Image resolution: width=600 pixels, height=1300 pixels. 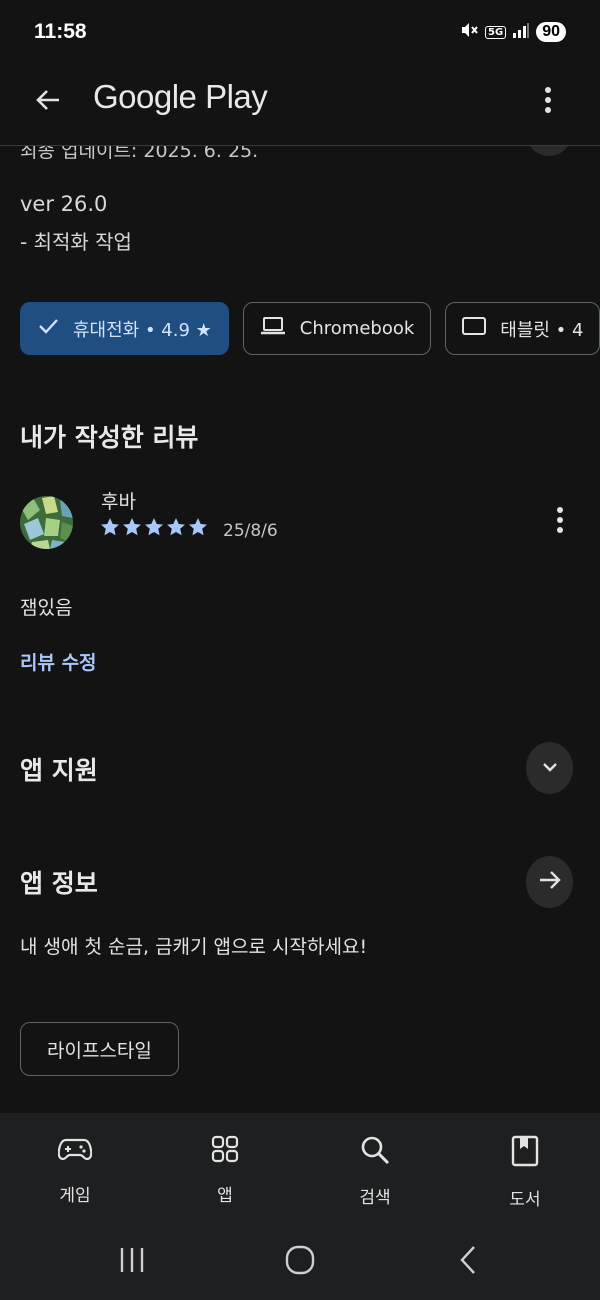 I want to click on home-button, so click(x=300, y=1262).